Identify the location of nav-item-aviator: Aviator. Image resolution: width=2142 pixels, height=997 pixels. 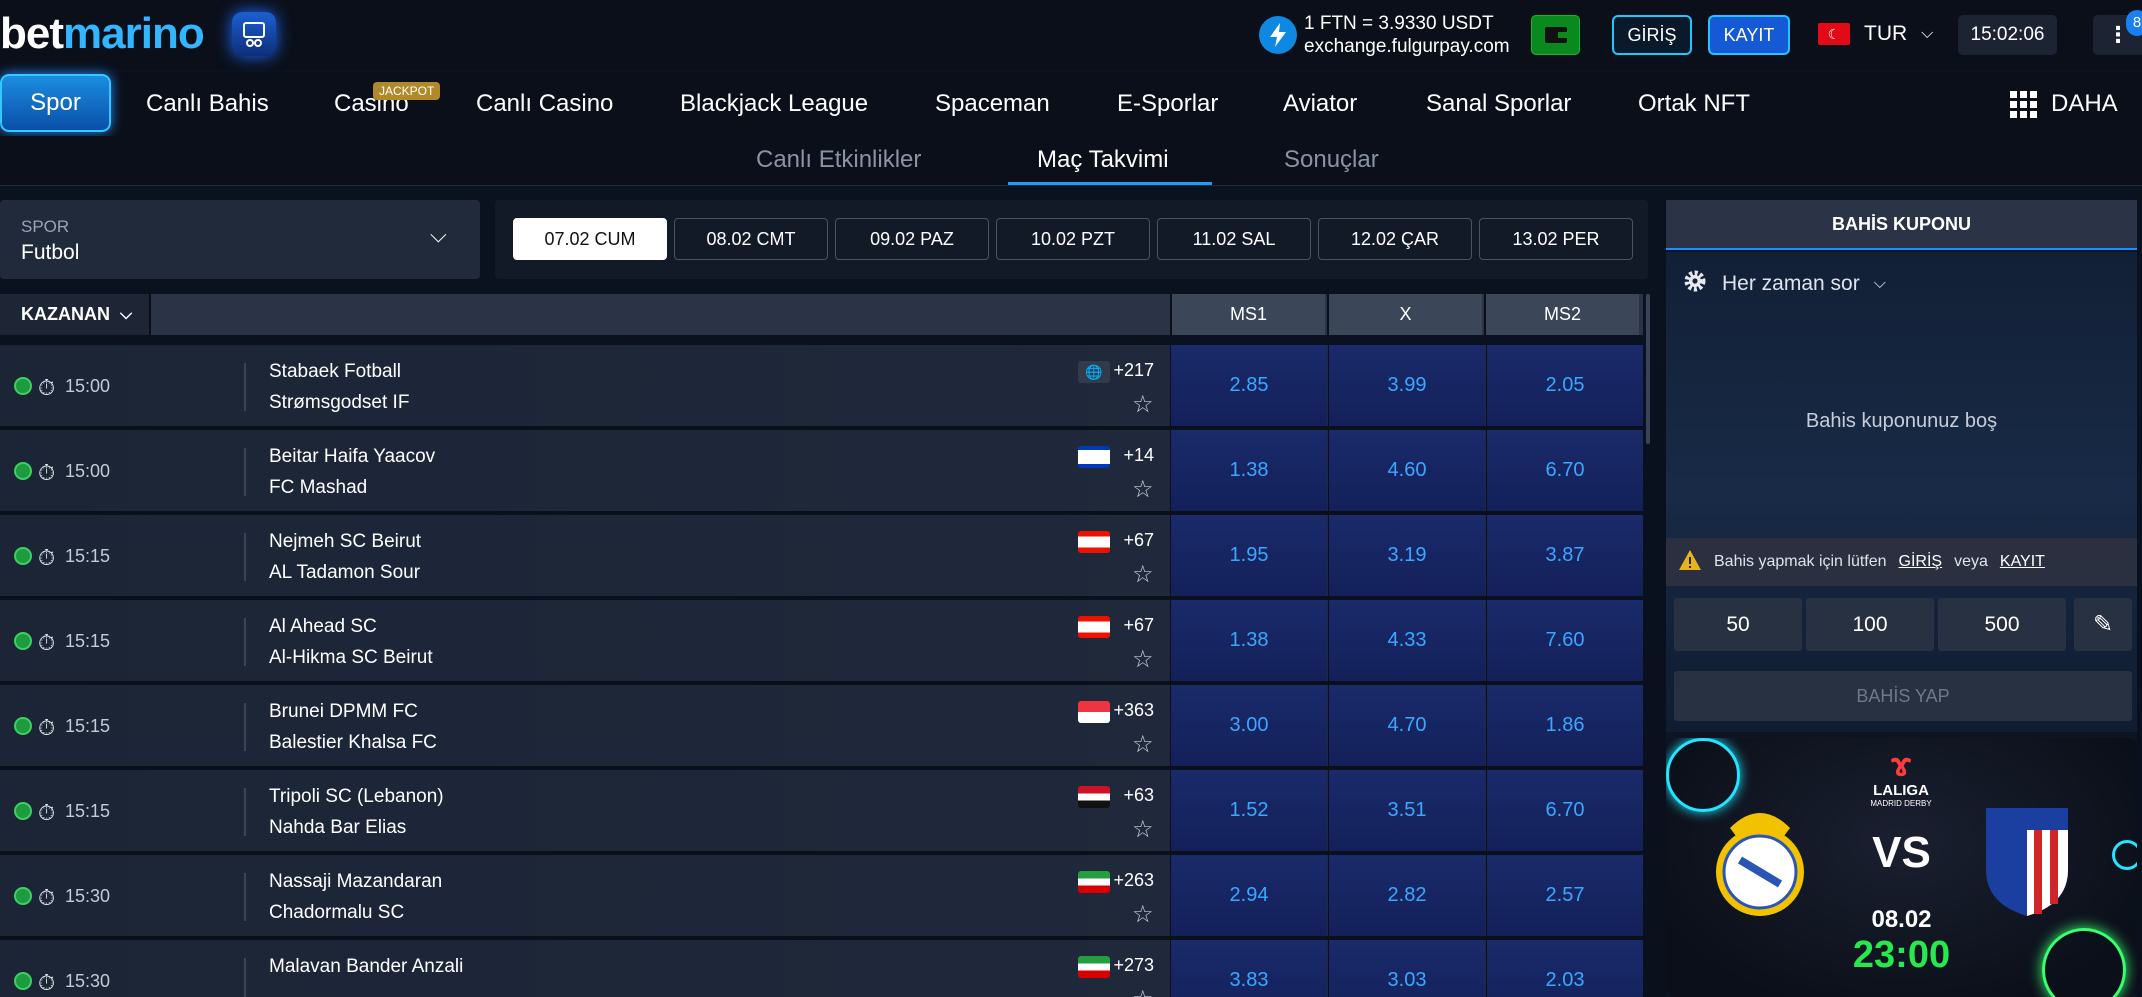
(1320, 104).